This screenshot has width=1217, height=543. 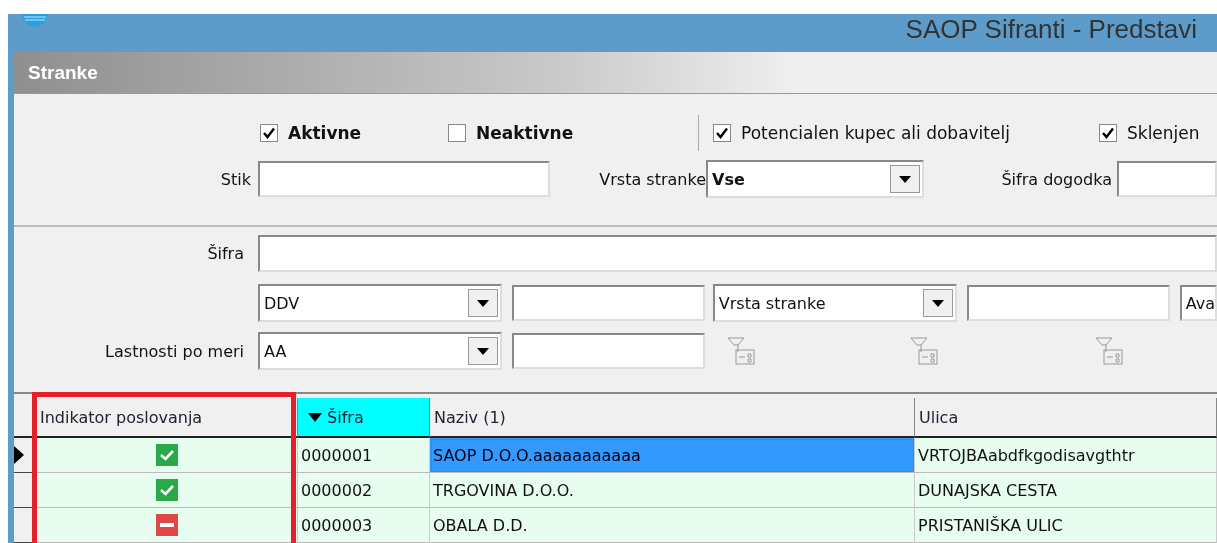 What do you see at coordinates (1051, 30) in the screenshot?
I see `window-title: SAOP Sifranti - Predstavi` at bounding box center [1051, 30].